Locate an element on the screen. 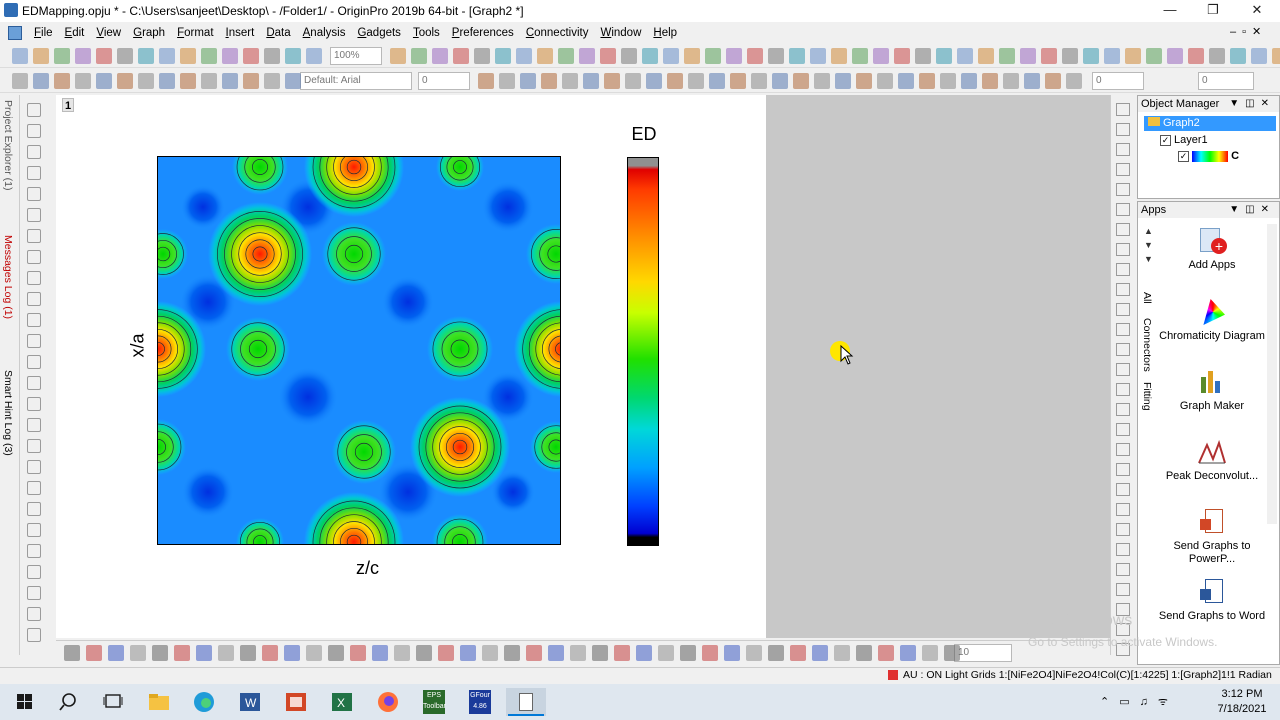 The image size is (1280, 720). doc-icon is located at coordinates (15, 33).